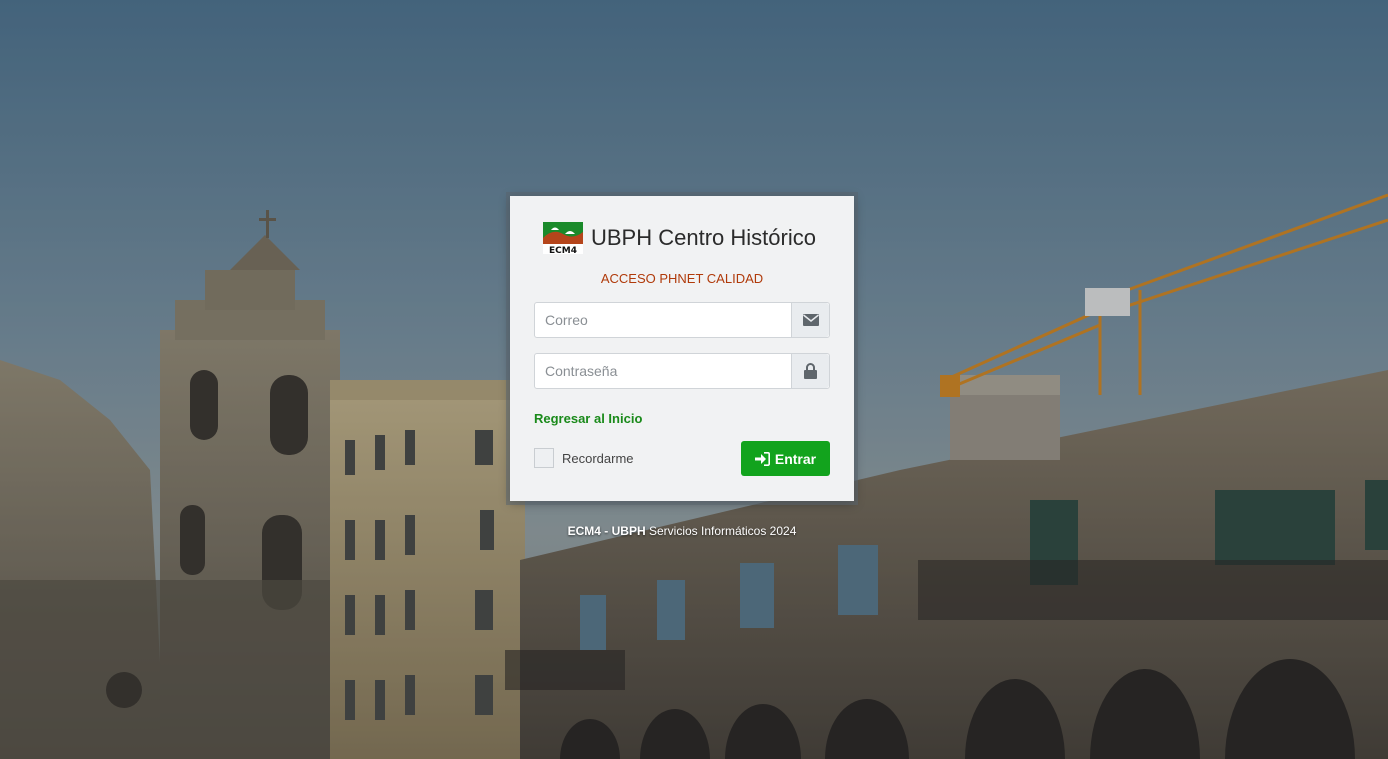 The image size is (1388, 759). What do you see at coordinates (588, 418) in the screenshot?
I see `back-to-home-link: Regresar al Inicio` at bounding box center [588, 418].